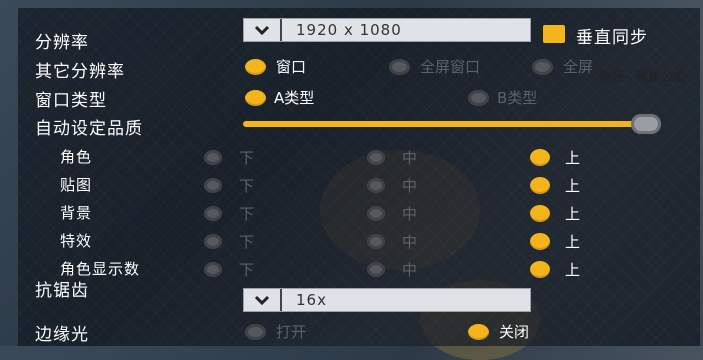 The image size is (703, 360). Describe the element at coordinates (387, 300) in the screenshot. I see `antialias-select: 16x` at that location.